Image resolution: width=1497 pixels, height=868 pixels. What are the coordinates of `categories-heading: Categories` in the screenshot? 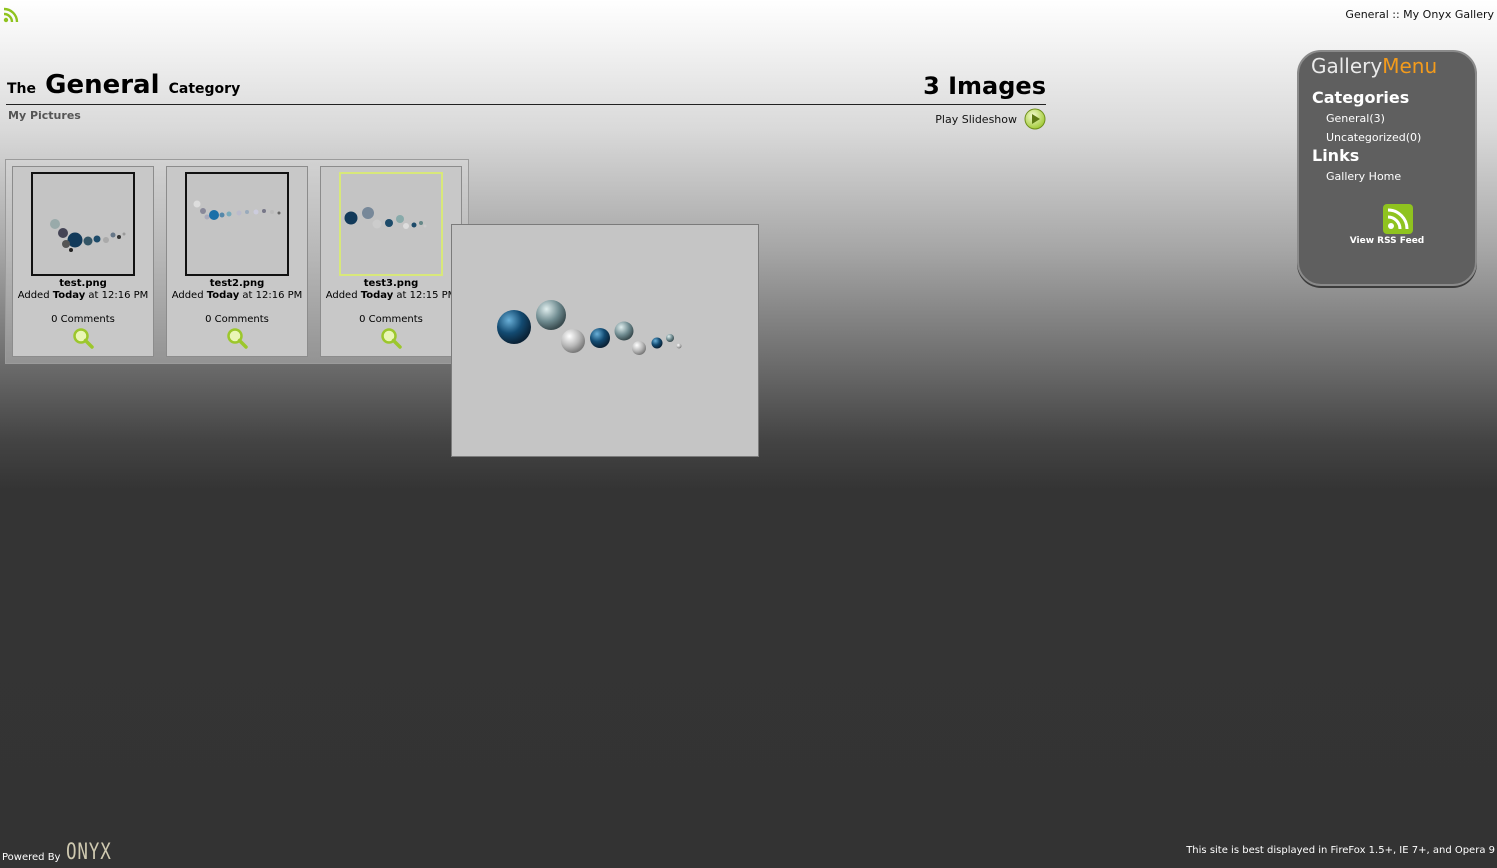 It's located at (1361, 97).